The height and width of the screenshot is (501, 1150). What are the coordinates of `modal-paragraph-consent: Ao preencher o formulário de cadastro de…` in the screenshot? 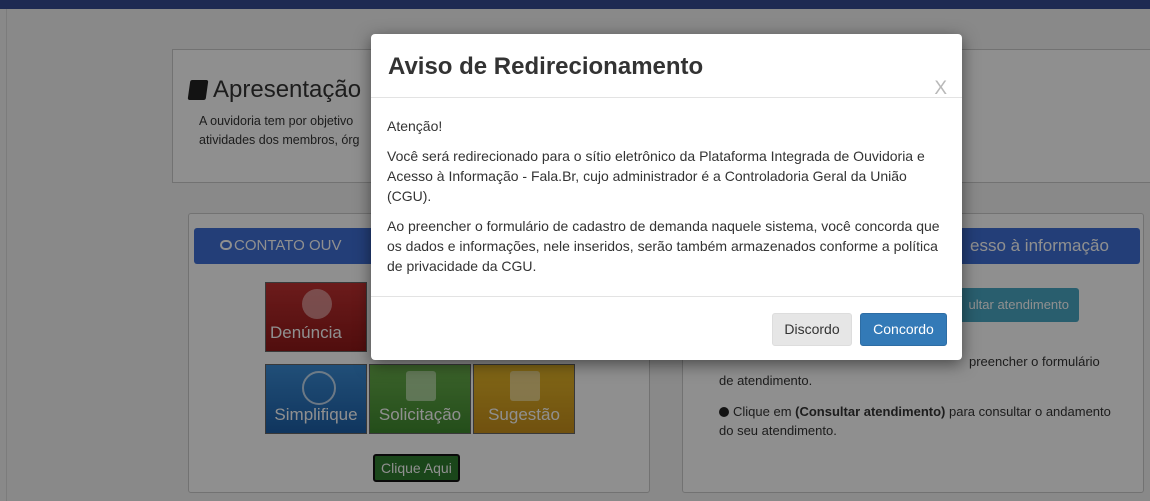 It's located at (663, 246).